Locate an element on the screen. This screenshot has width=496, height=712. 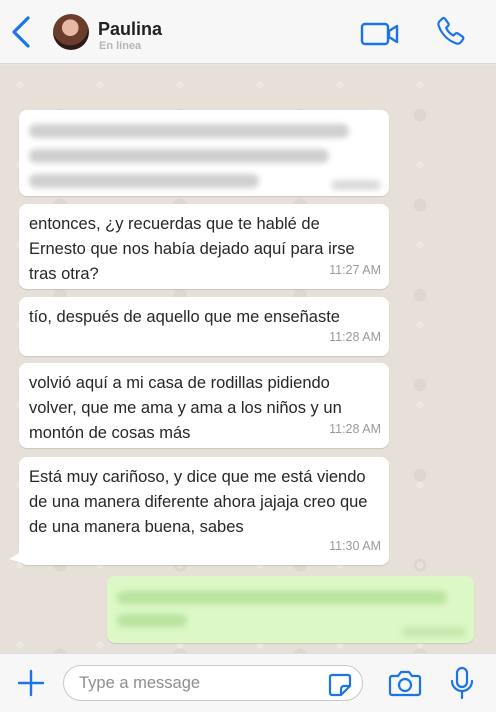
attach-button is located at coordinates (31, 683).